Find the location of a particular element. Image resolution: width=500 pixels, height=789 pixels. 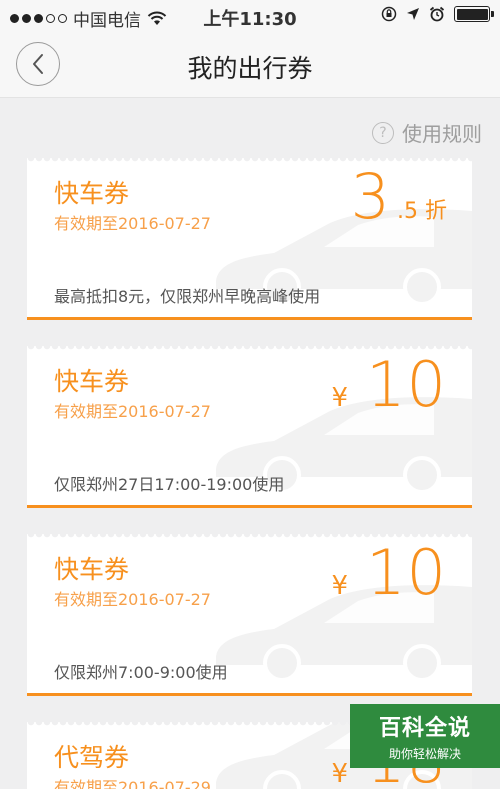

question-icon: ? is located at coordinates (383, 132).